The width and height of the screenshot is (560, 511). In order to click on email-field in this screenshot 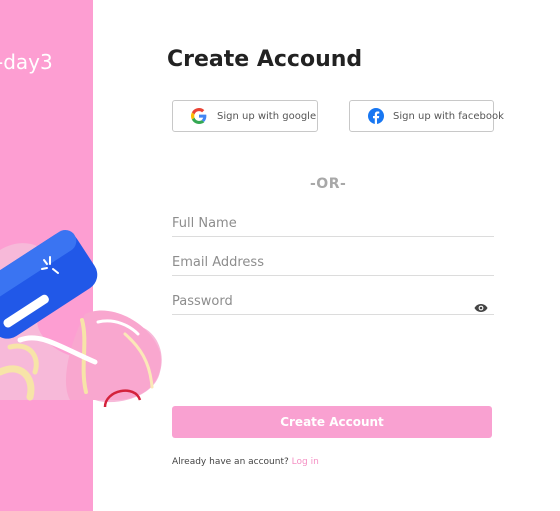, I will do `click(333, 263)`.